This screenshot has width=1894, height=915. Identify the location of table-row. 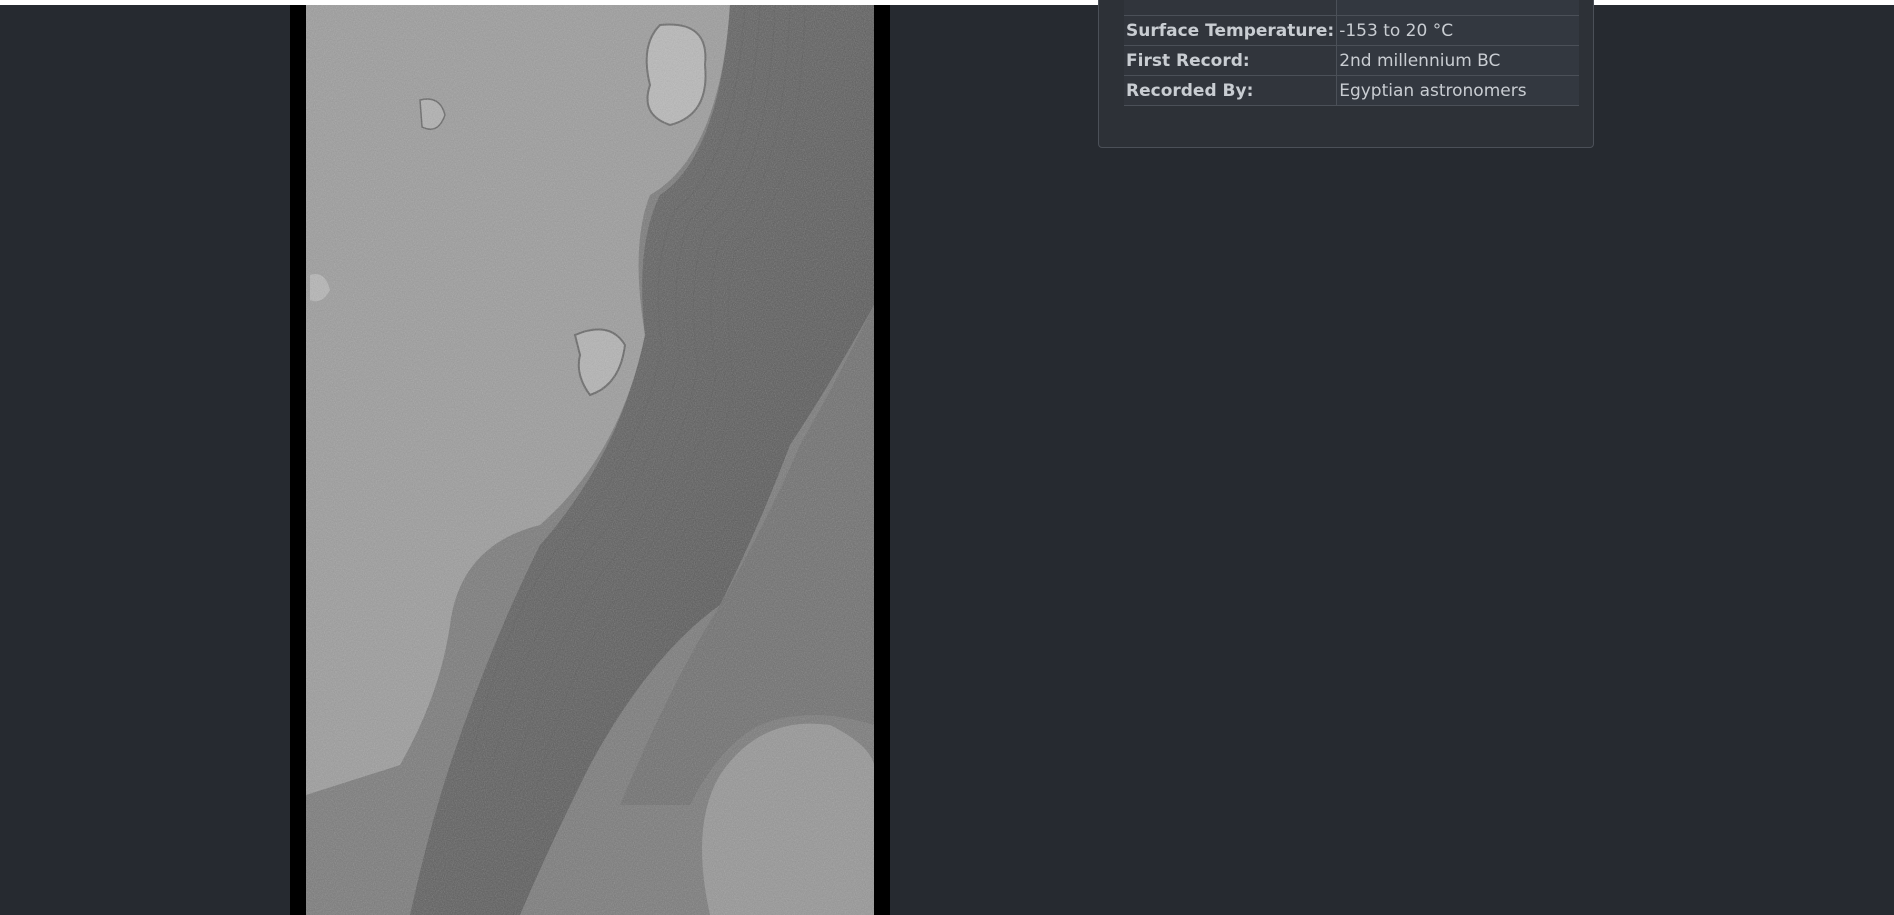
(1352, 8).